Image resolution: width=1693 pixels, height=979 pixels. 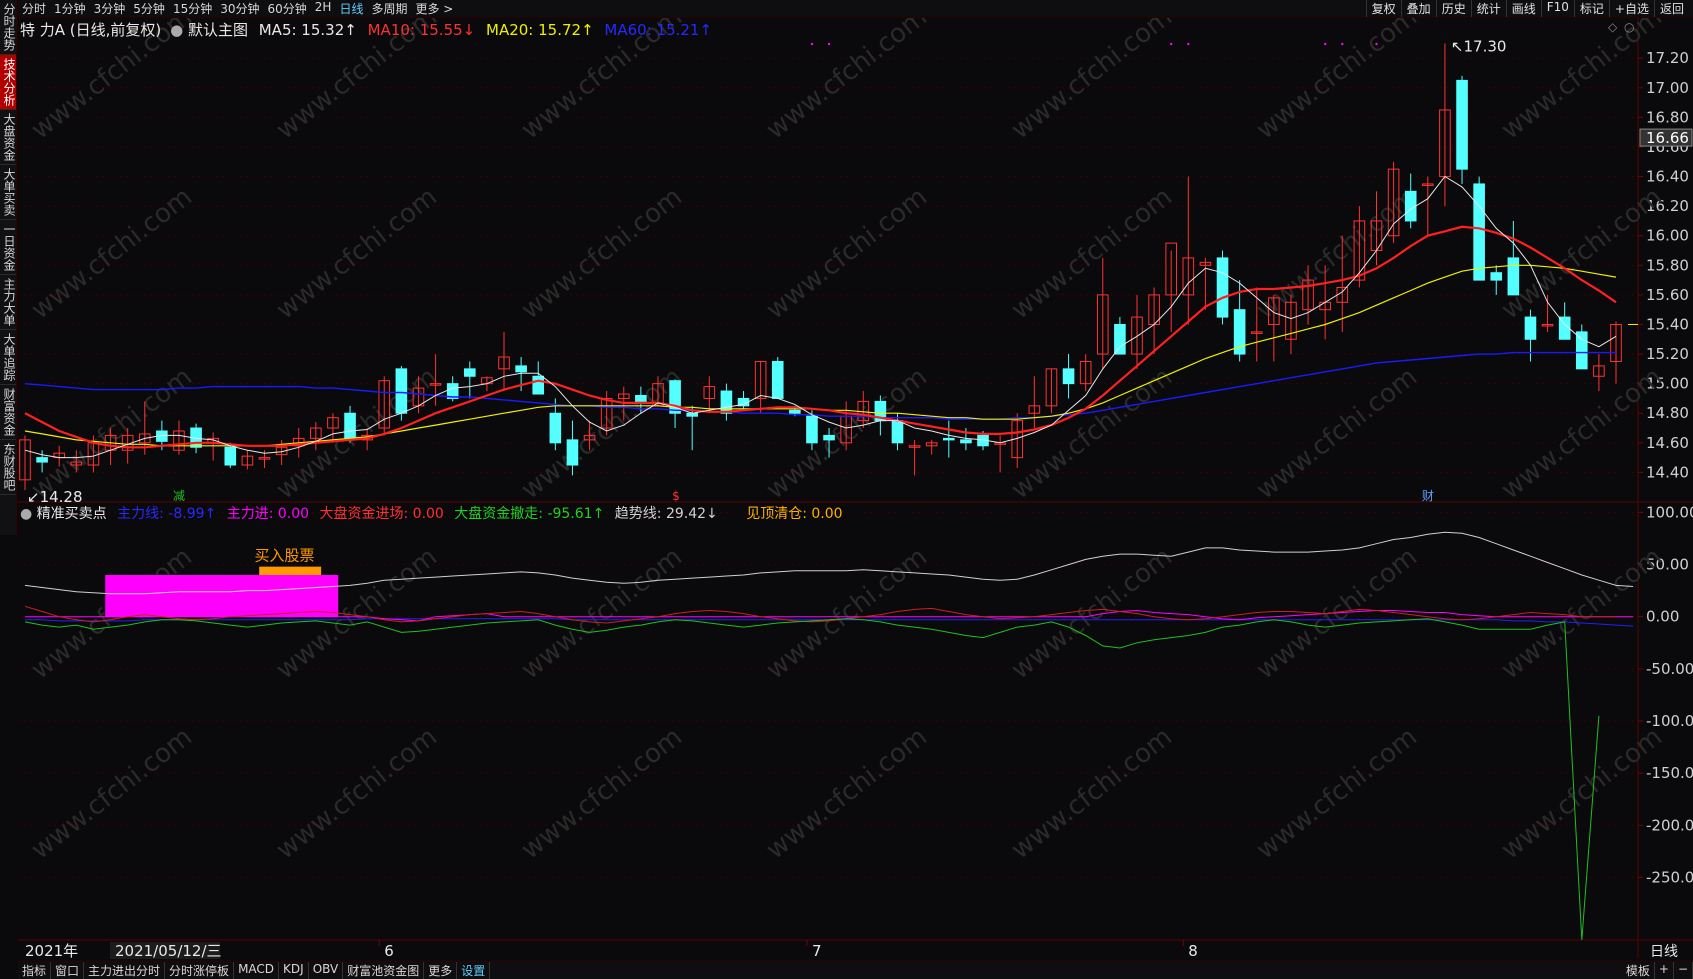 I want to click on side-tab-6: 大单追踪, so click(x=8, y=357).